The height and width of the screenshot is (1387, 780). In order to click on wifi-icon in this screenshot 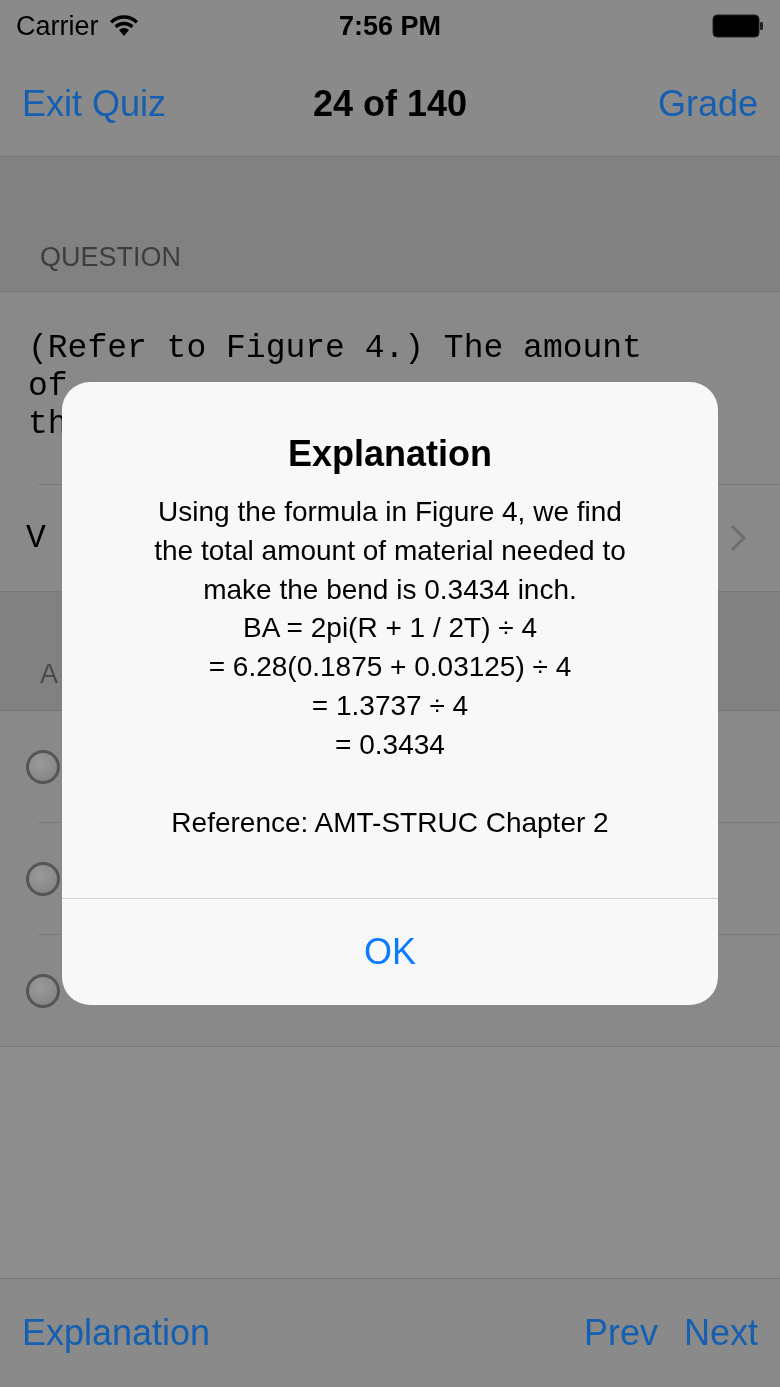, I will do `click(123, 26)`.